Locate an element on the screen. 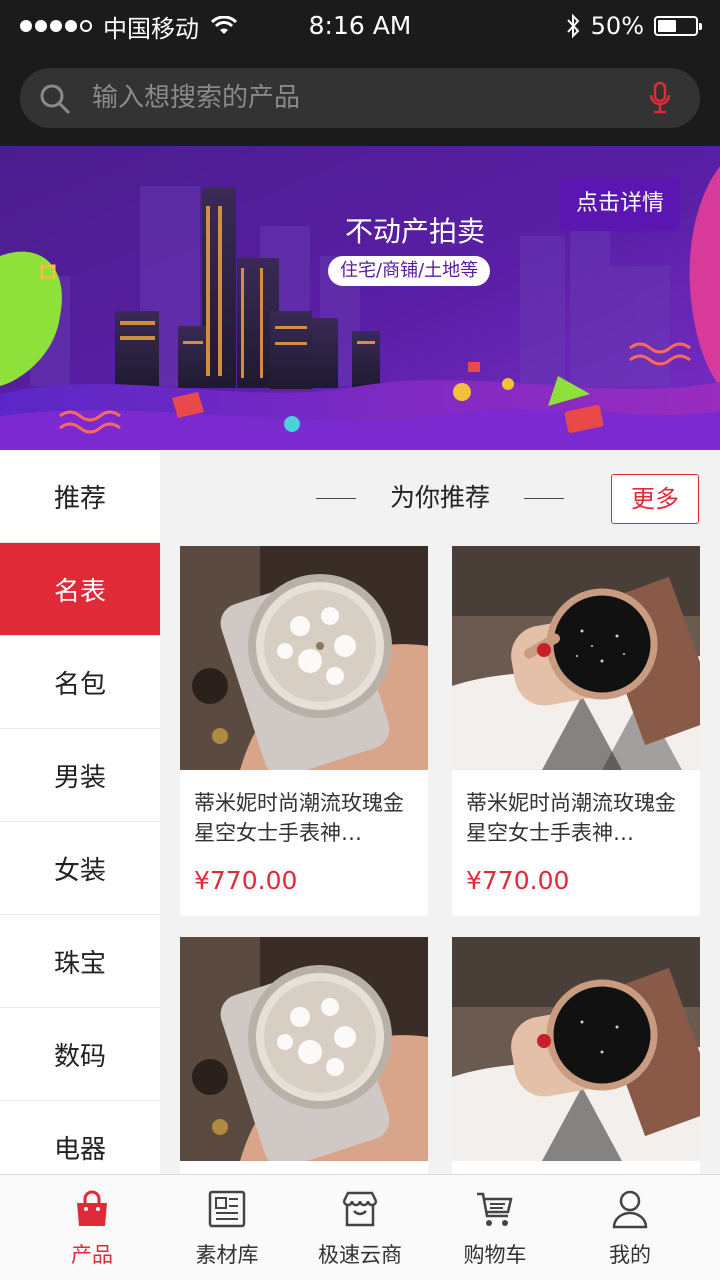  tab-products: 产品 is located at coordinates (92, 1227).